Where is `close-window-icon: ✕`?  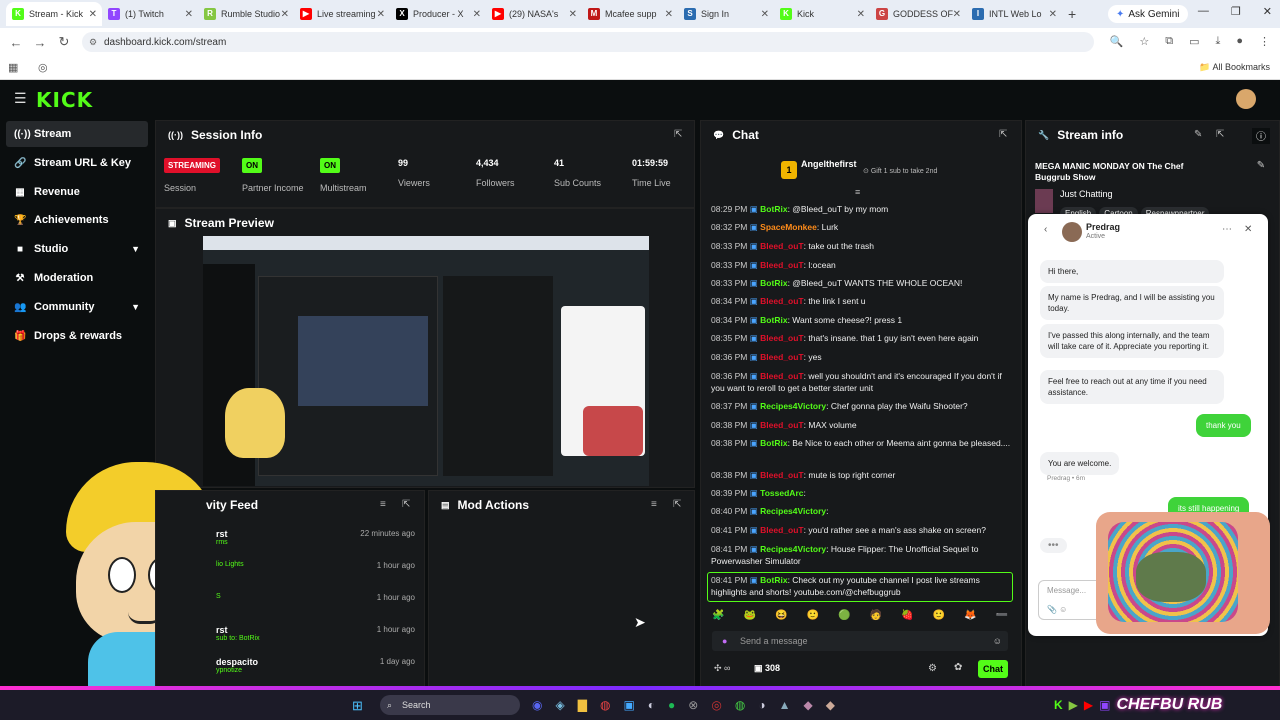
close-window-icon: ✕ is located at coordinates (1267, 11).